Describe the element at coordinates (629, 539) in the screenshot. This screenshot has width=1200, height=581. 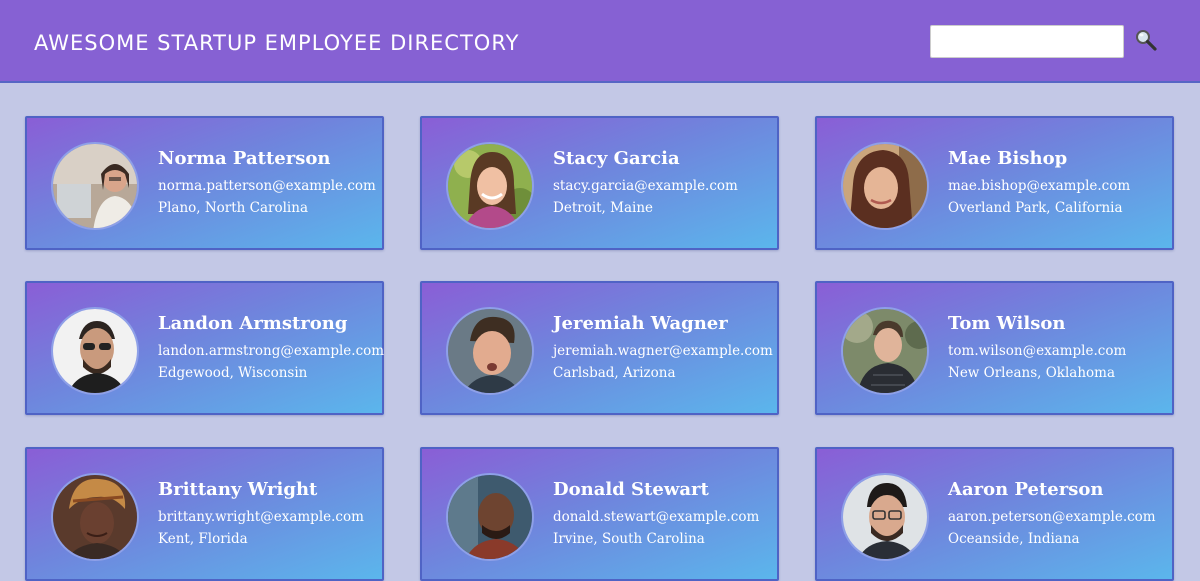
I see `employee-location: Irvine, South Carolina` at that location.